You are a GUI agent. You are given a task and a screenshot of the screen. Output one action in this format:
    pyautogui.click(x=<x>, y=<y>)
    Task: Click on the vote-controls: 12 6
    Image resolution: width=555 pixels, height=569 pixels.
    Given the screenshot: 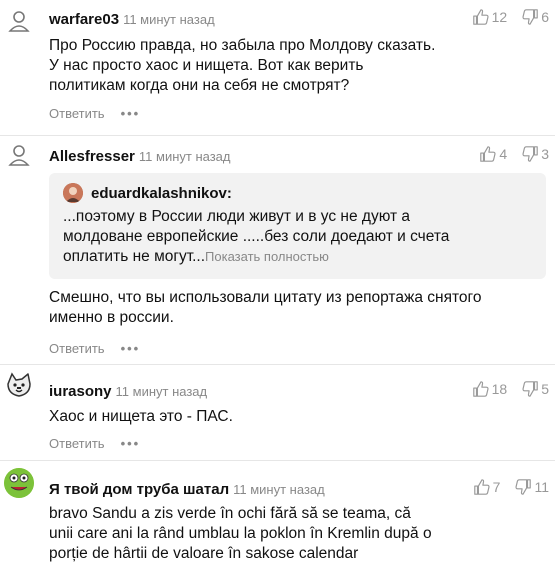 What is the action you would take?
    pyautogui.click(x=503, y=17)
    